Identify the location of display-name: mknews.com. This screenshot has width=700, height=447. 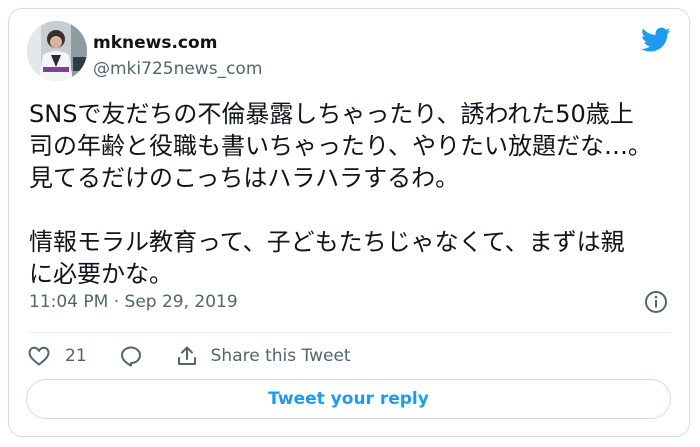
(155, 43).